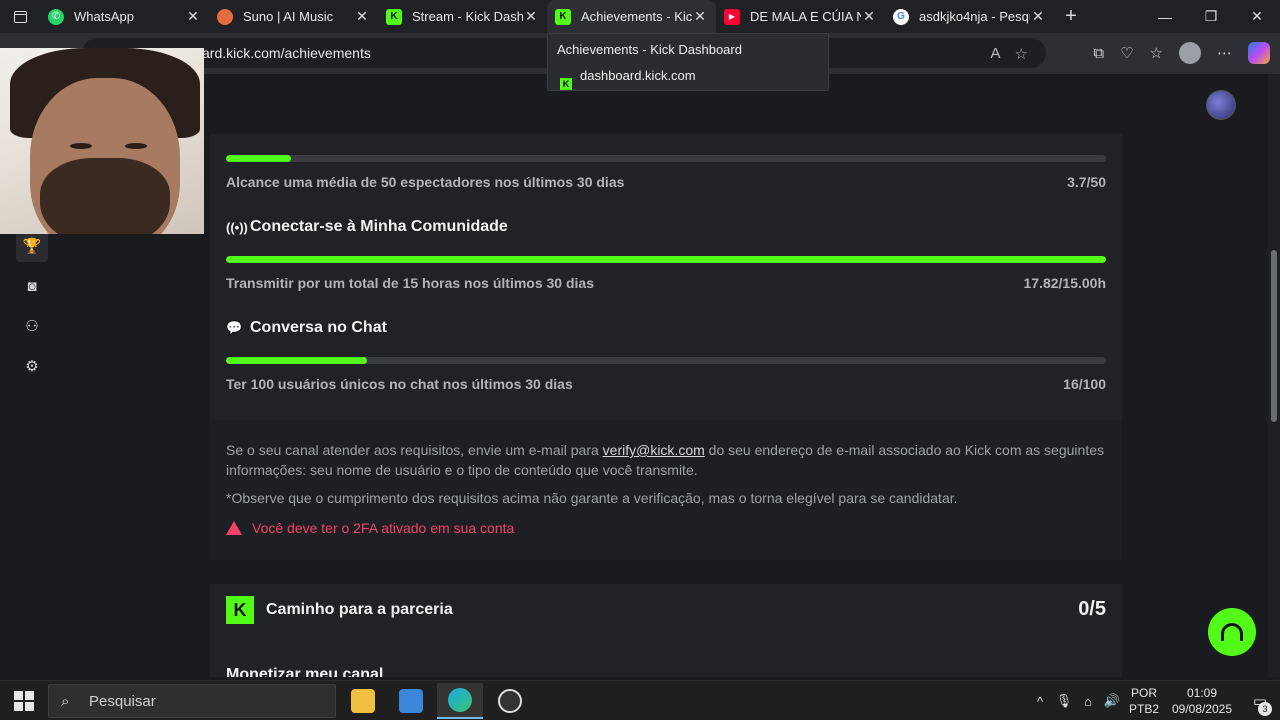 The image size is (1280, 720). Describe the element at coordinates (1084, 384) in the screenshot. I see `chat-requirement-value: 16/100` at that location.